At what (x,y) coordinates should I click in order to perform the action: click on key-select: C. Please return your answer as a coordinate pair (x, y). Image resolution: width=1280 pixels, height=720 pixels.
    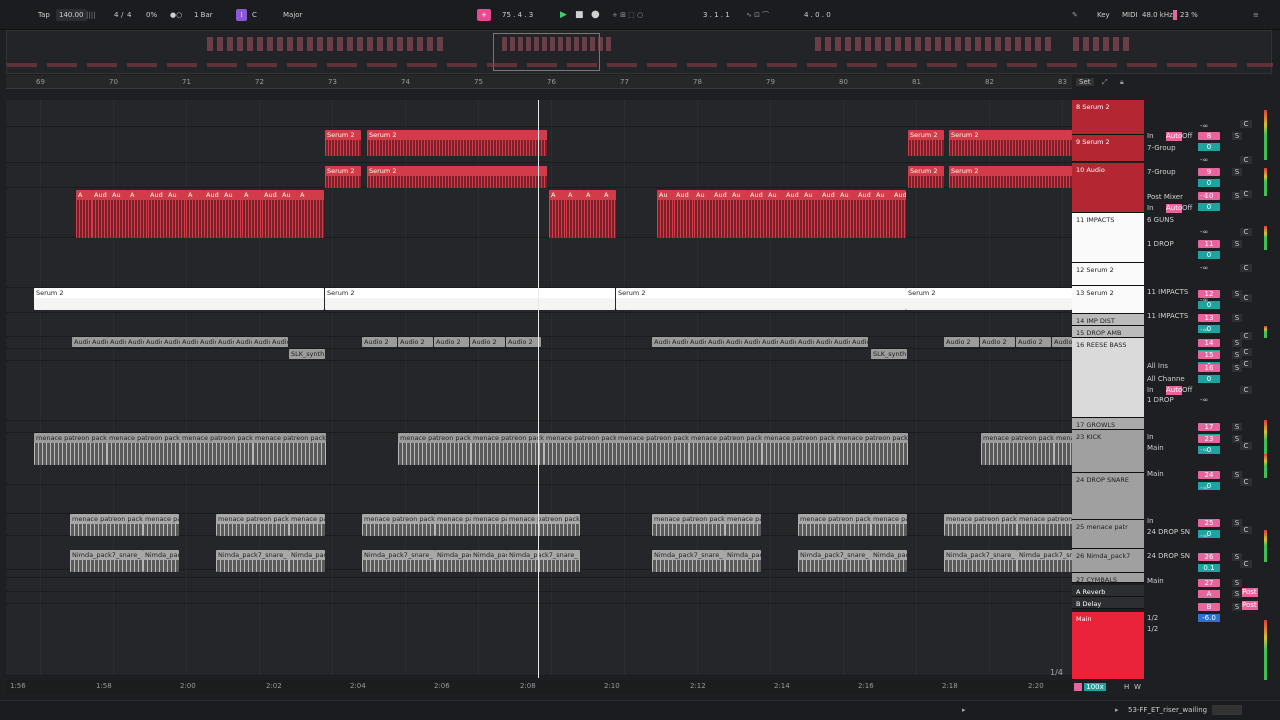
    Looking at the image, I should click on (254, 15).